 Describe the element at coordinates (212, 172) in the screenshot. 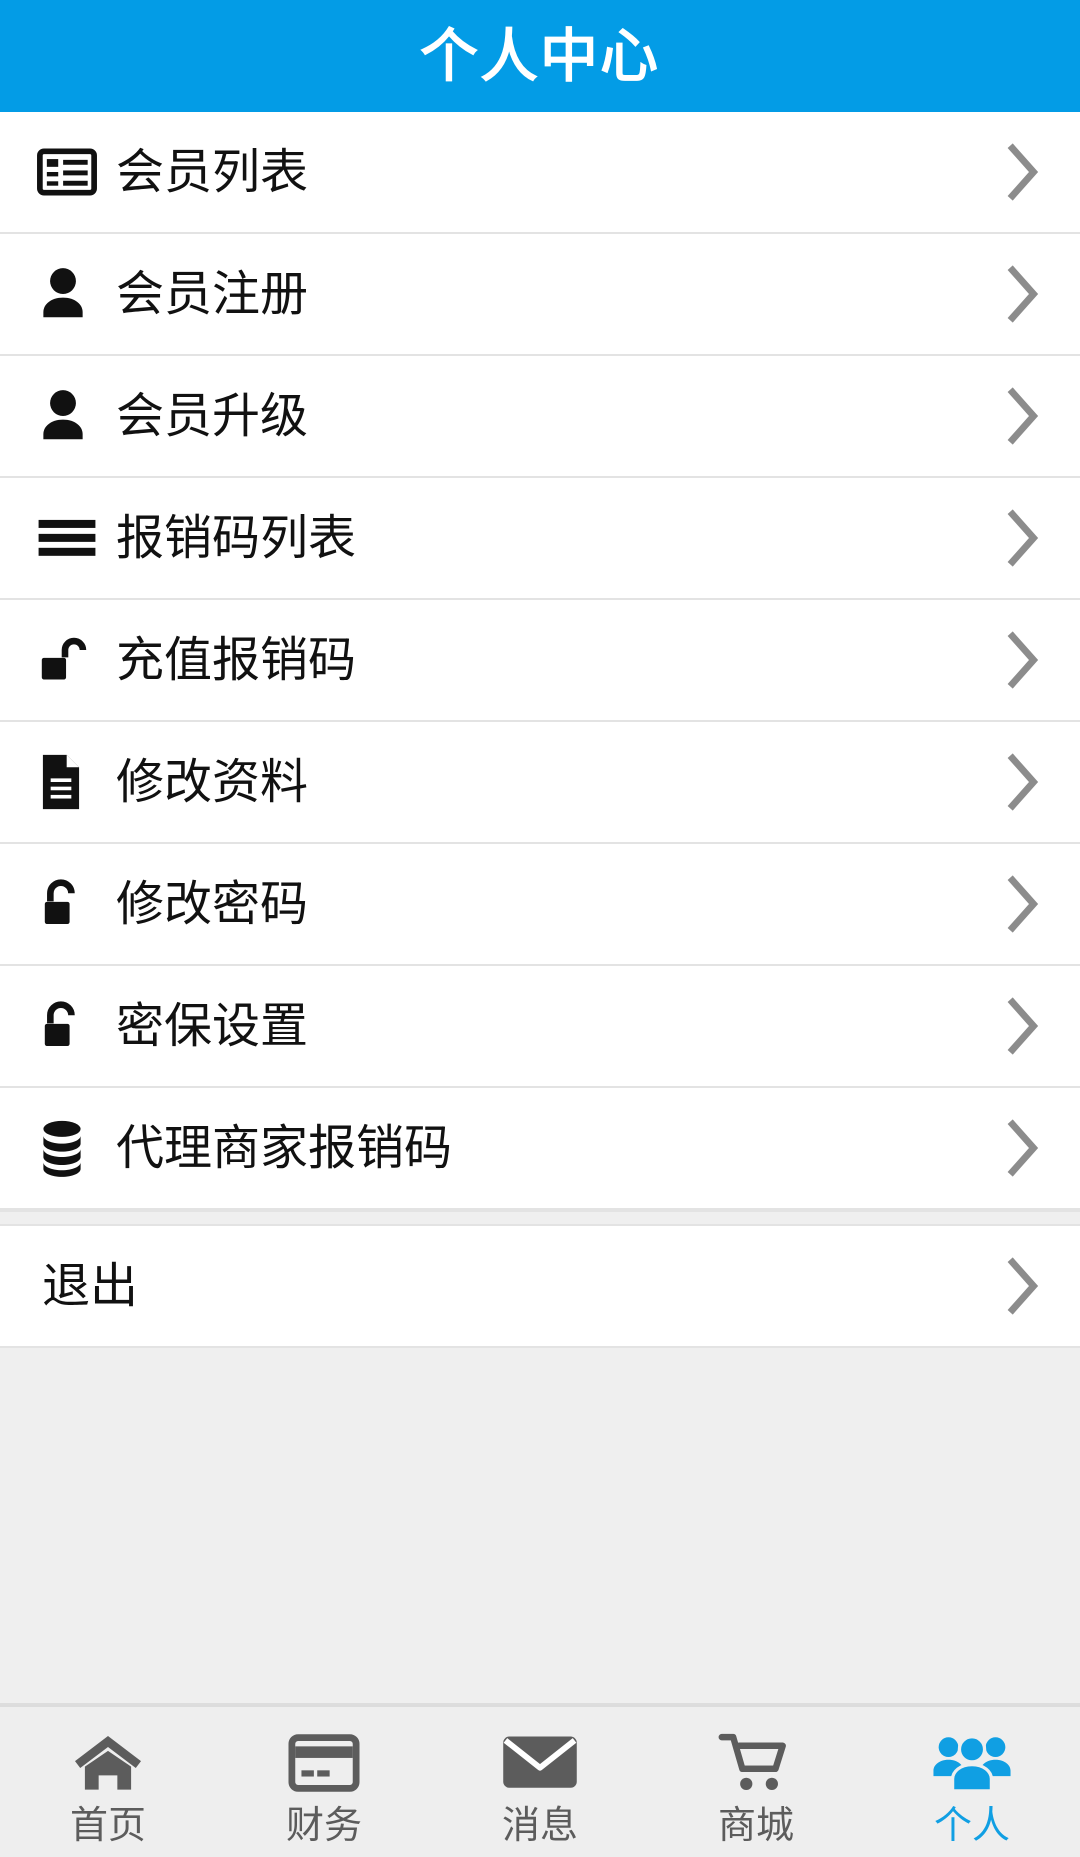

I see `menu-item-label: 会员列表` at that location.